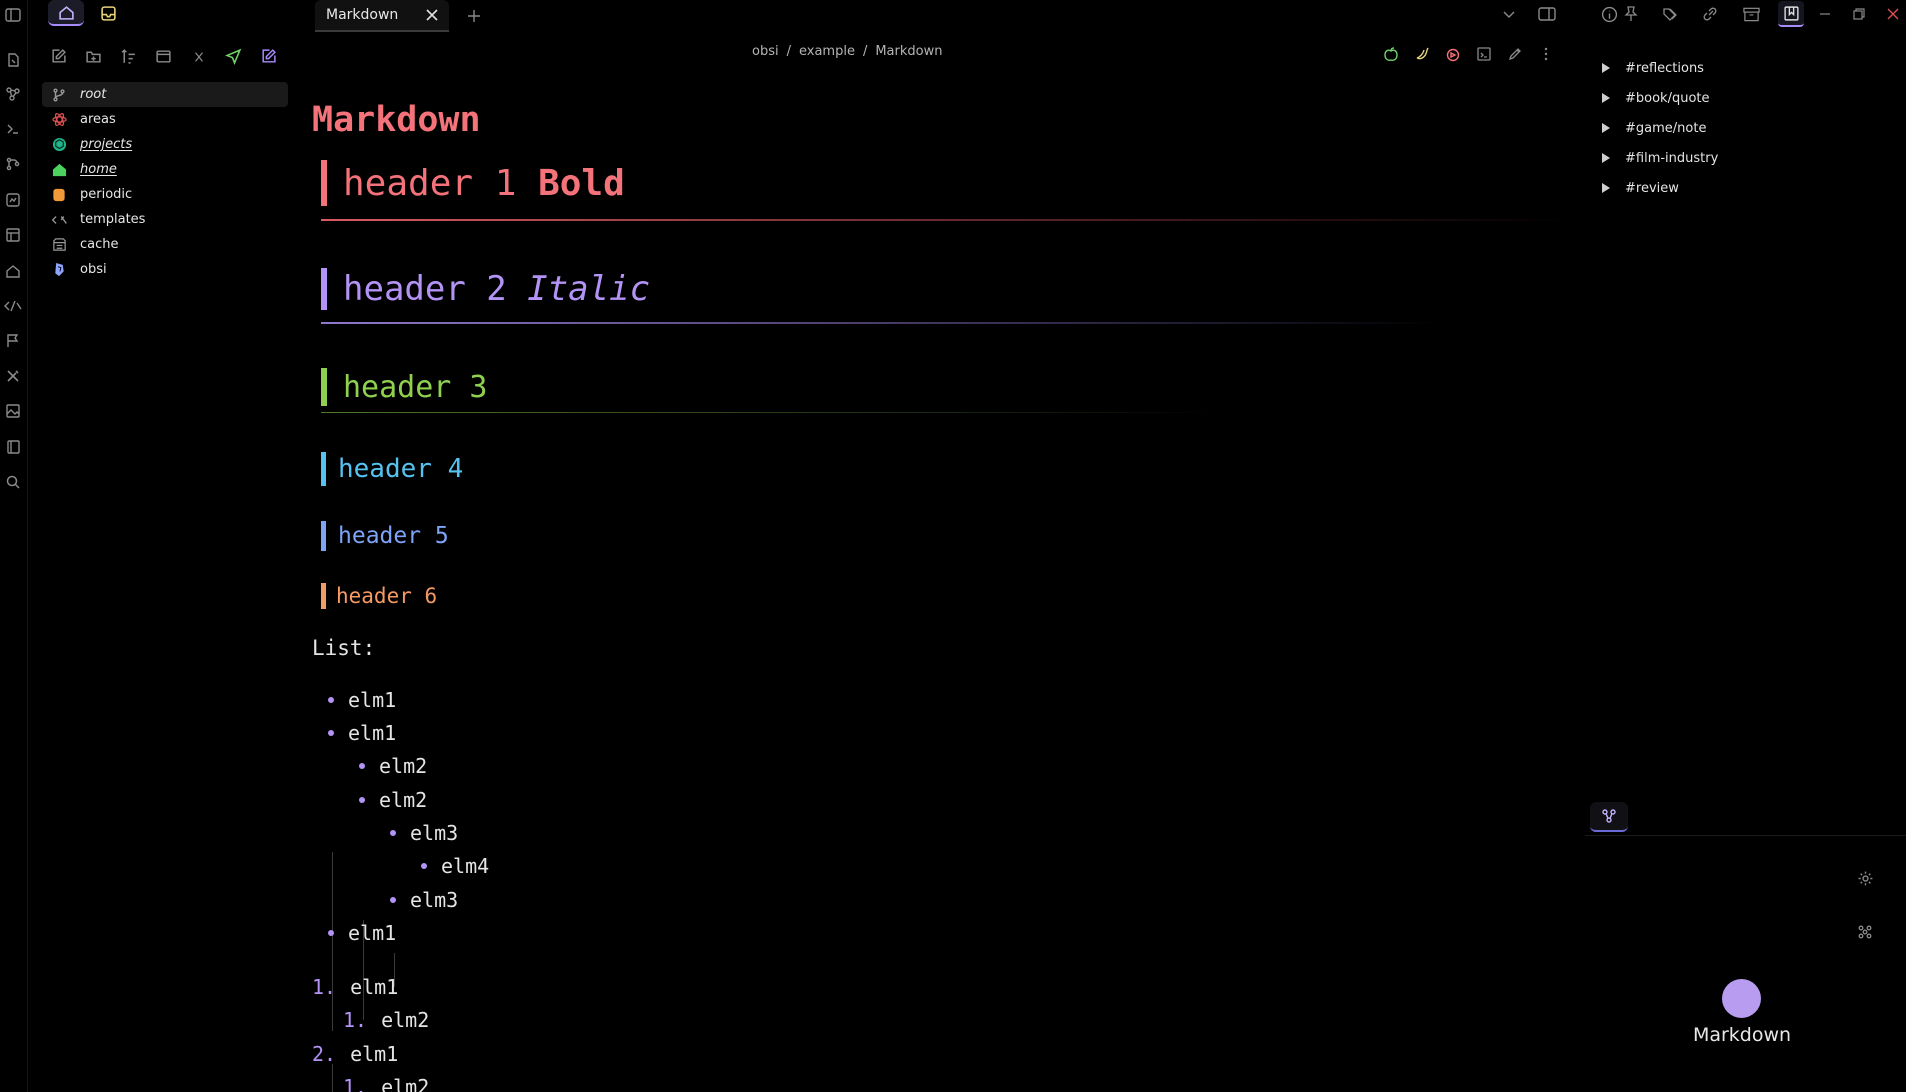 The height and width of the screenshot is (1092, 1906). What do you see at coordinates (1546, 54) in the screenshot?
I see `more-options-icon` at bounding box center [1546, 54].